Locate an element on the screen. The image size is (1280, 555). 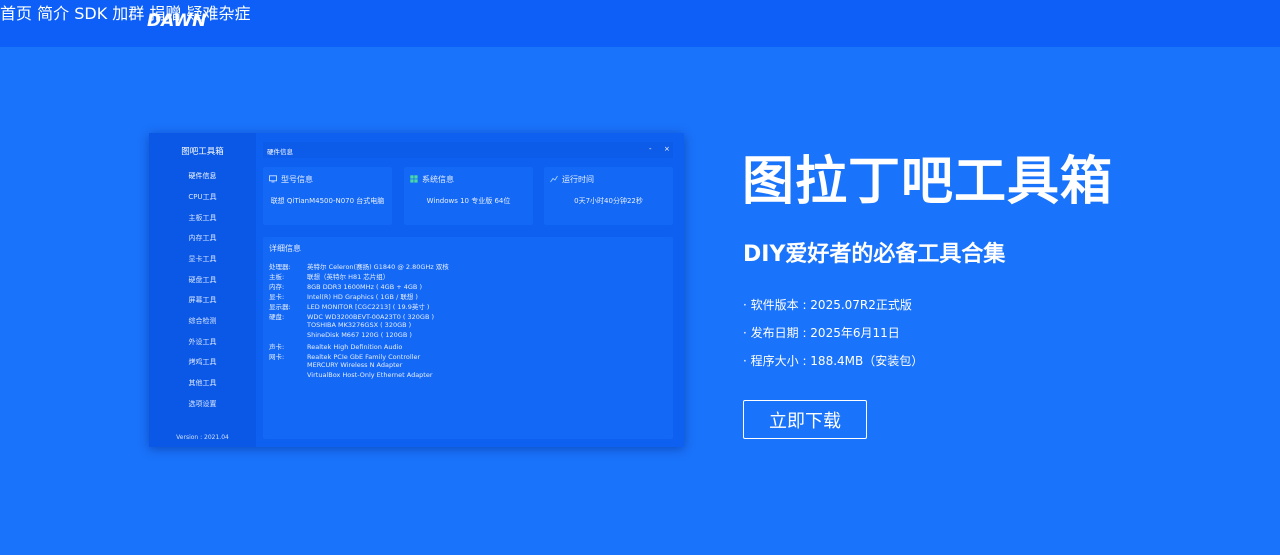
meta-size: · 程序大小 : 188.4MB（安装包） is located at coordinates (833, 361).